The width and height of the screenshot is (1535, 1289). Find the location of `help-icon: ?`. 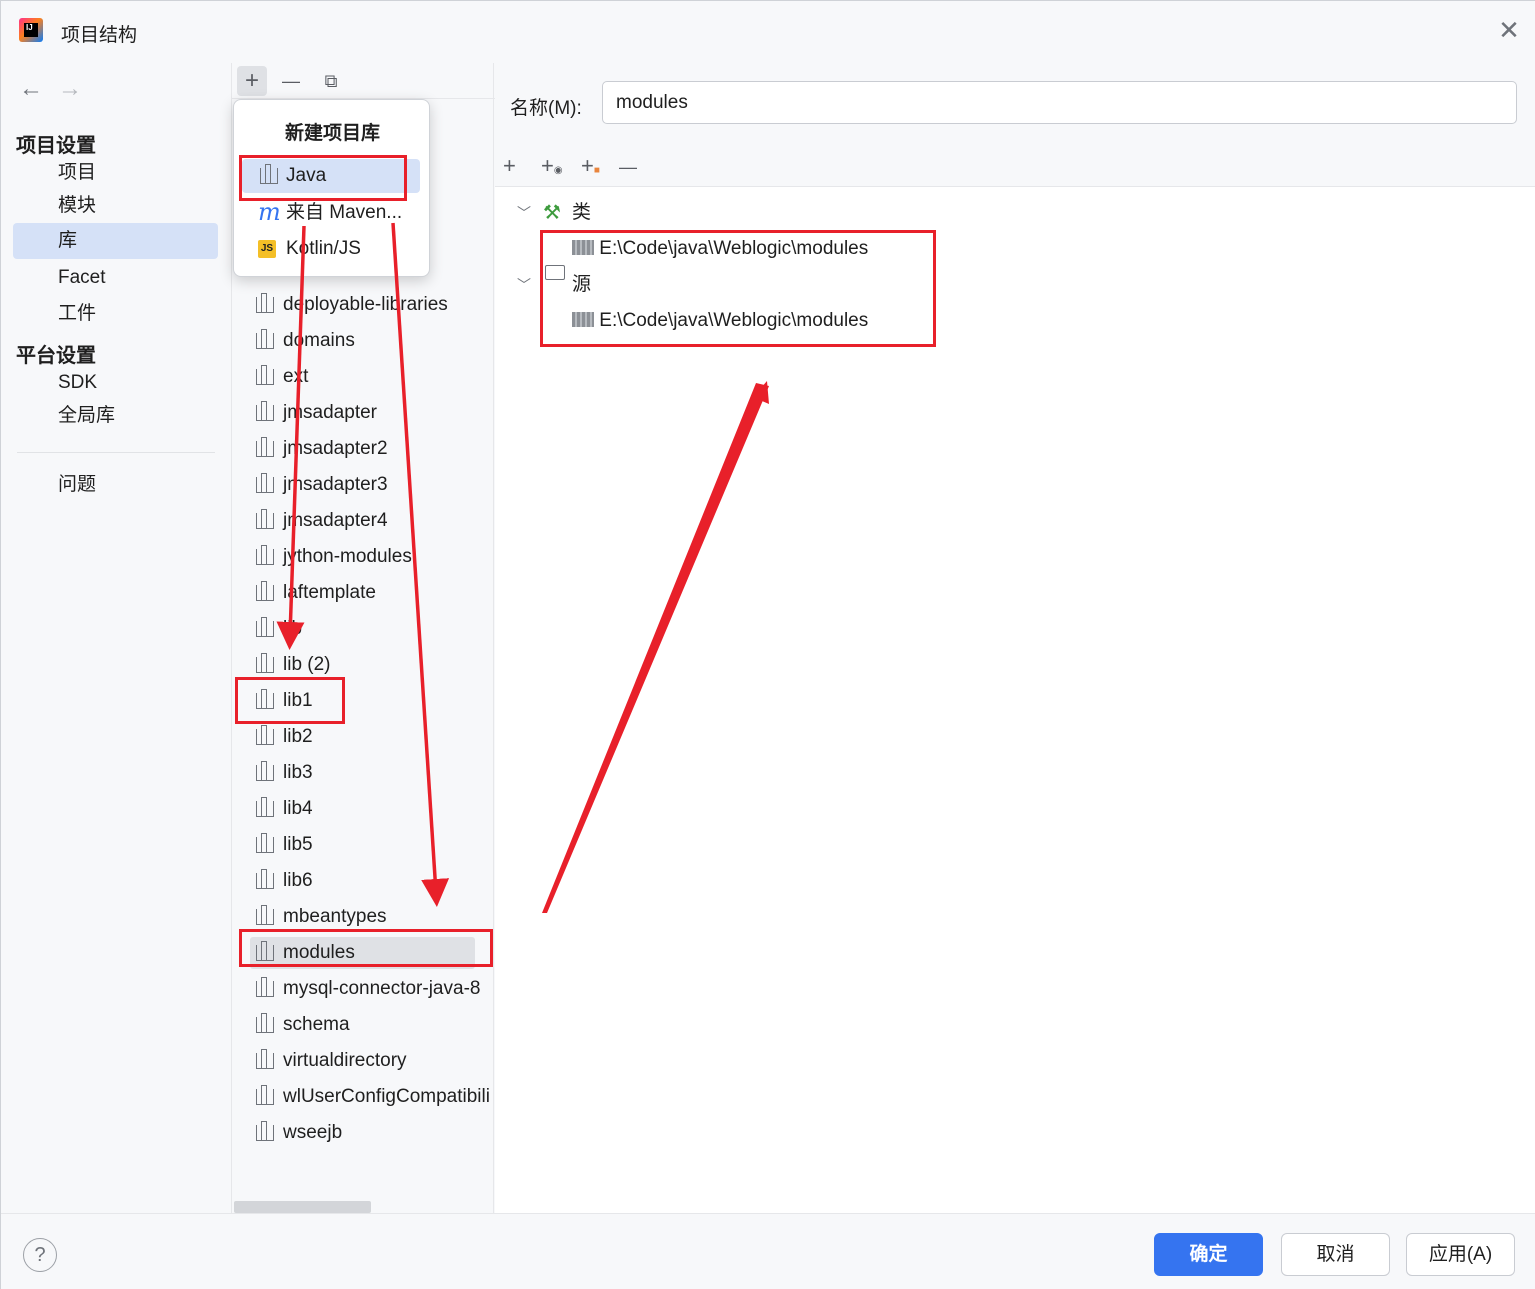

help-icon: ? is located at coordinates (40, 1255).